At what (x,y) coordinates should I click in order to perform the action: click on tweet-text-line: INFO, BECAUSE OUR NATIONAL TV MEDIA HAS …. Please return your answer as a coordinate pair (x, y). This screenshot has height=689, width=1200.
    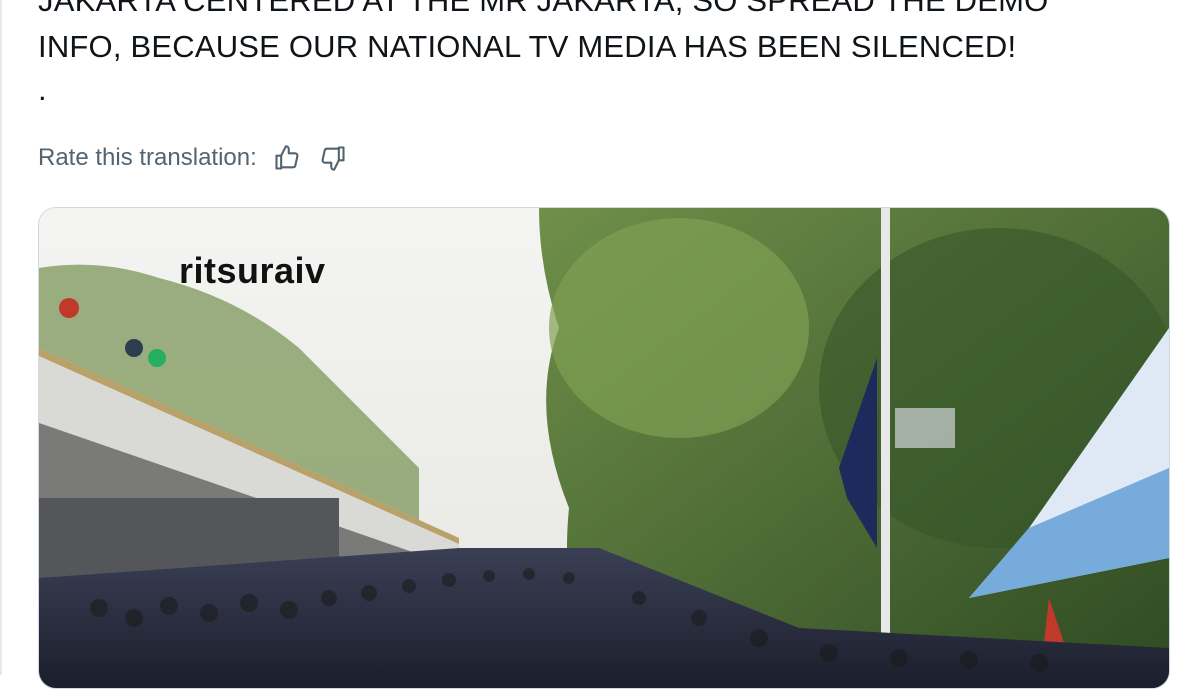
    Looking at the image, I should click on (527, 46).